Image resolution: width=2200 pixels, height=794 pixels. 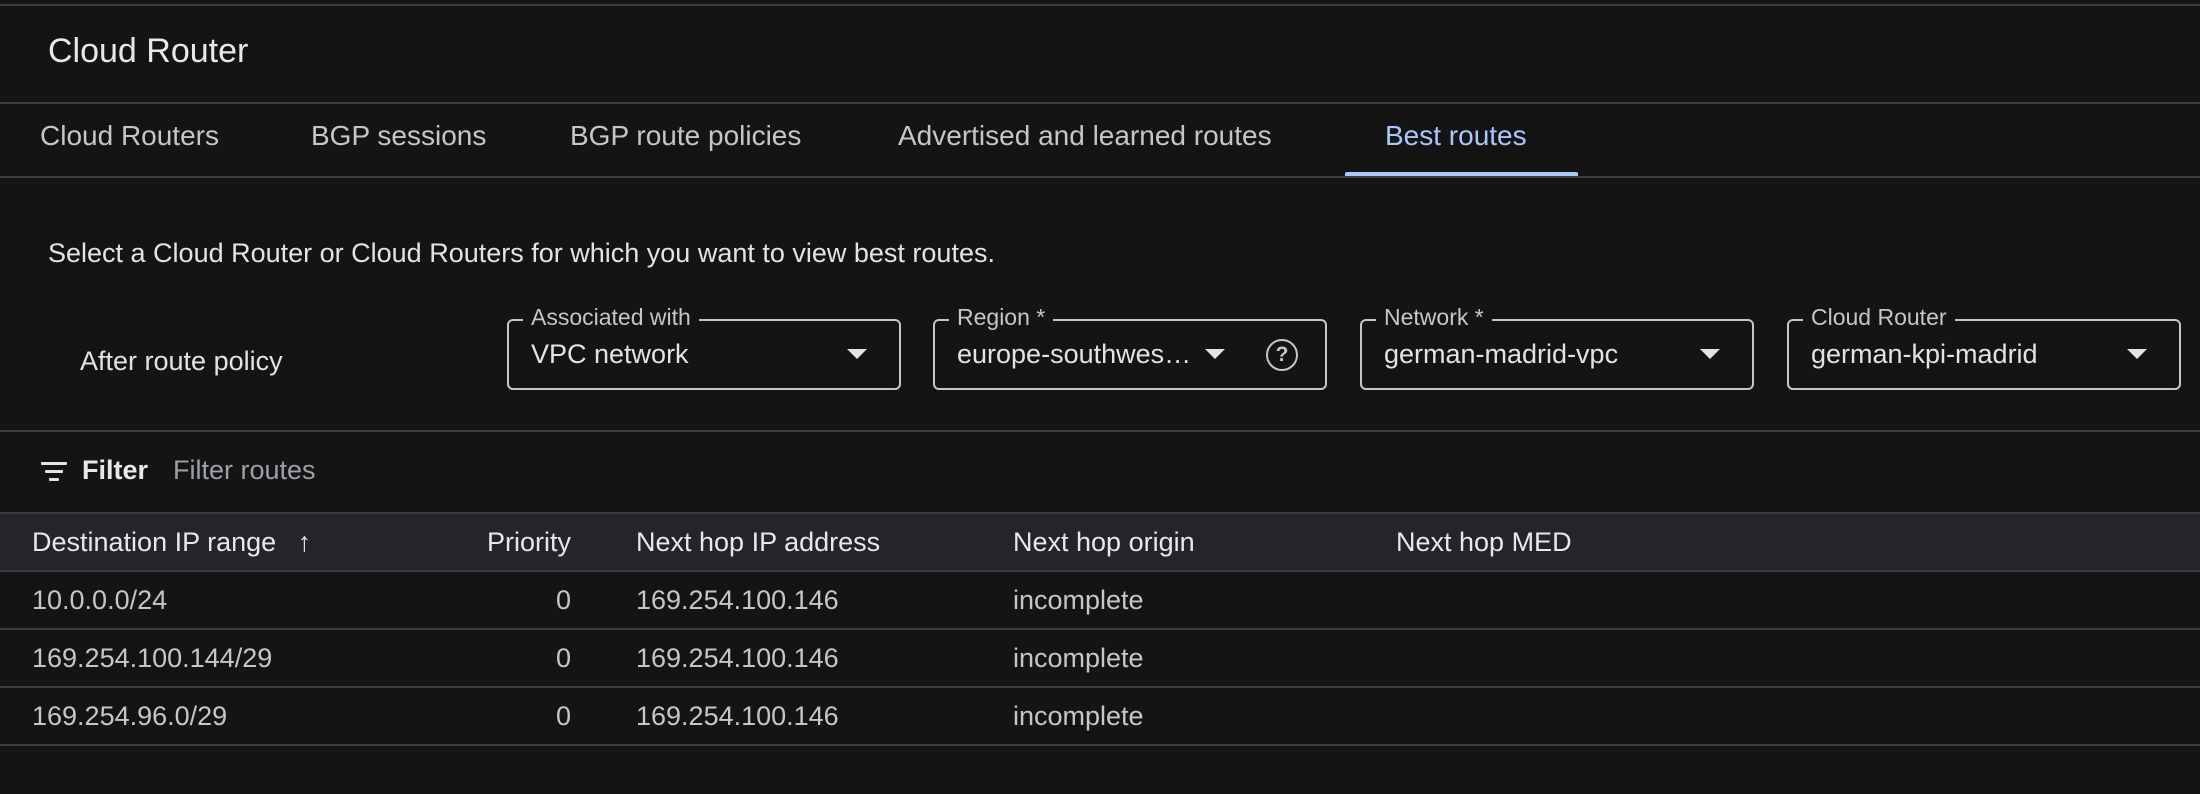 I want to click on tab-divider, so click(x=1100, y=177).